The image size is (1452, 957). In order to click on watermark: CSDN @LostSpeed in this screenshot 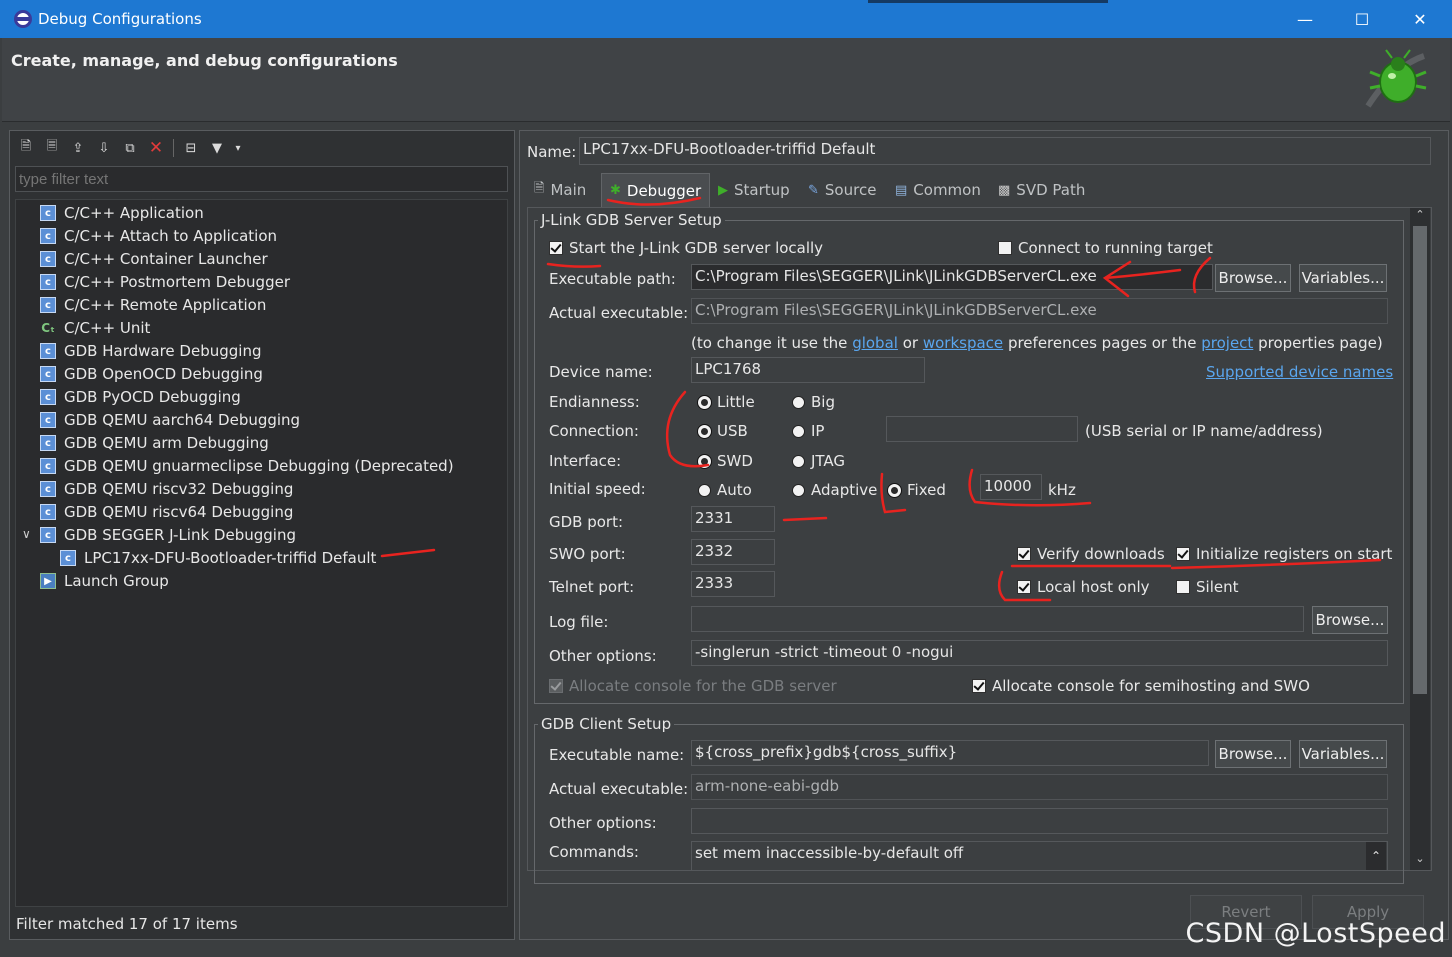, I will do `click(1315, 933)`.